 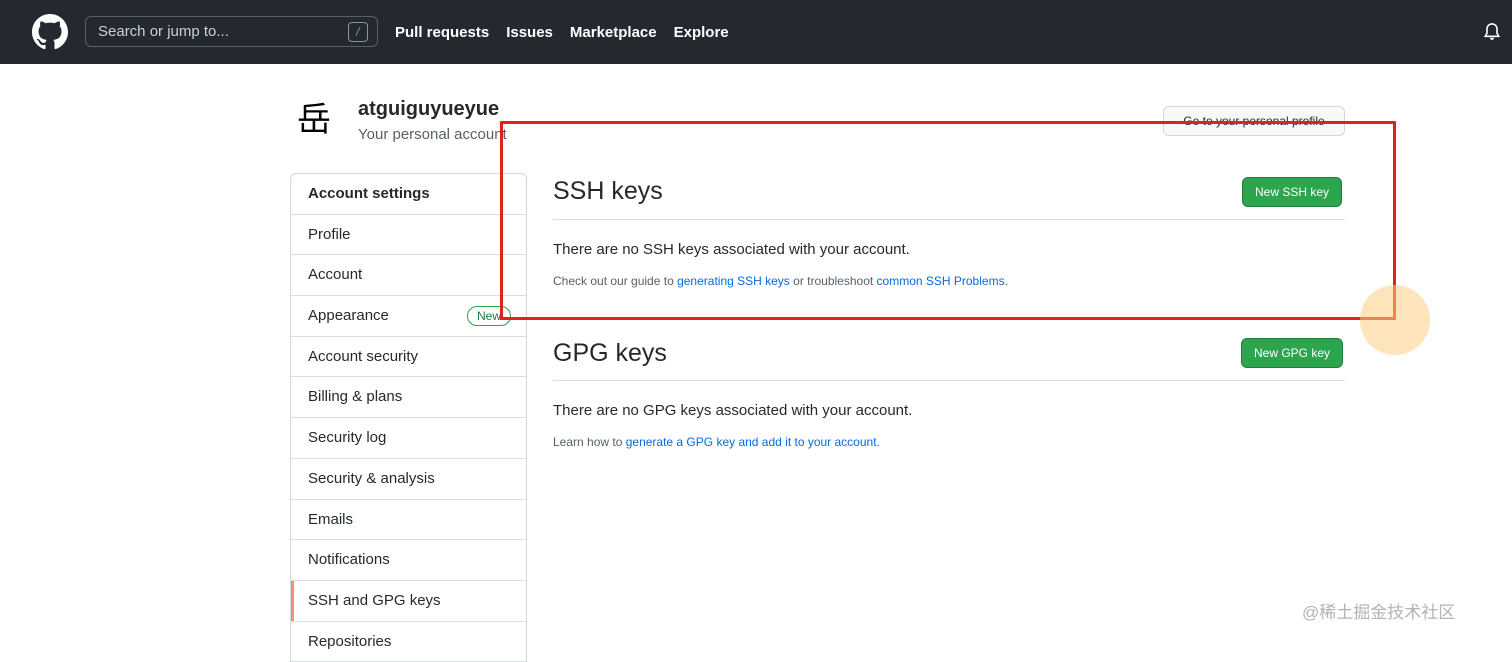 I want to click on generating-ssh-keys-link: generating SSH keys, so click(x=733, y=281).